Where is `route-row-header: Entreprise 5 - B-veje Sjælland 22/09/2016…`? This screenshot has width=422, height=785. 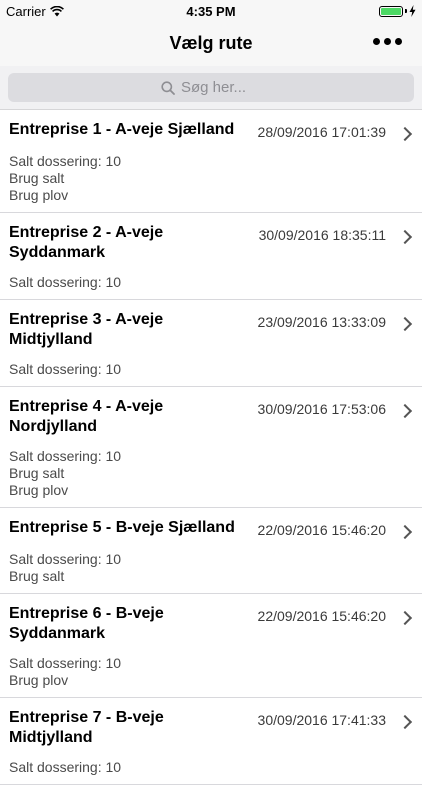
route-row-header: Entreprise 5 - B-veje Sjælland 22/09/2016… is located at coordinates (197, 529).